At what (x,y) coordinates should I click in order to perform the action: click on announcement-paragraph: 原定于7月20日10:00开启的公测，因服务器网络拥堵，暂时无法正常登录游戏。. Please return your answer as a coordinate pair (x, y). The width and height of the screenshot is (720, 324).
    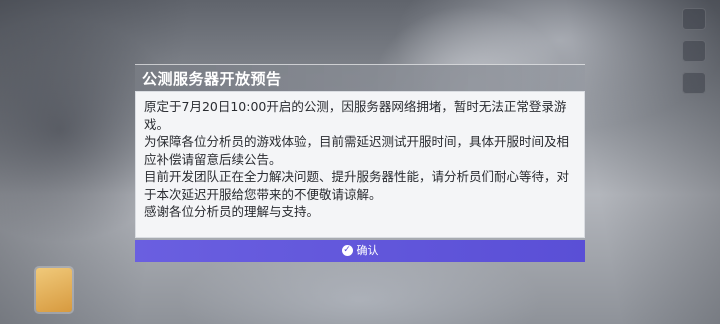
    Looking at the image, I should click on (355, 115).